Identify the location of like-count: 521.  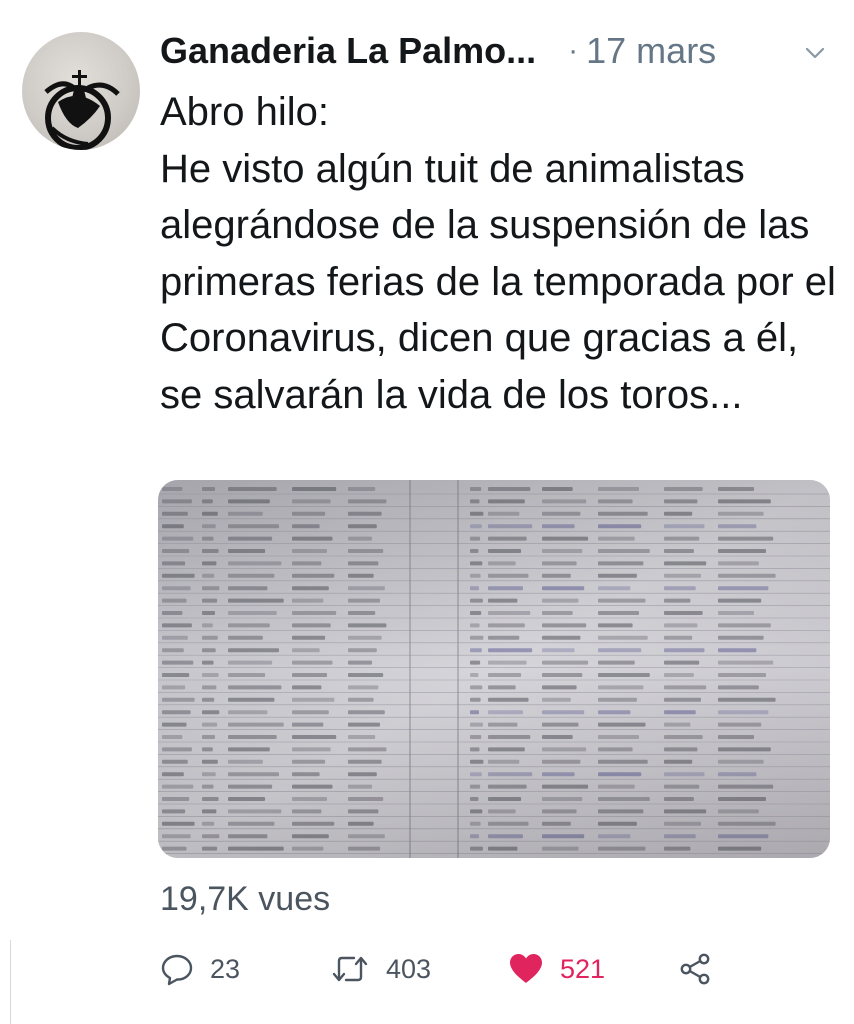
(583, 968).